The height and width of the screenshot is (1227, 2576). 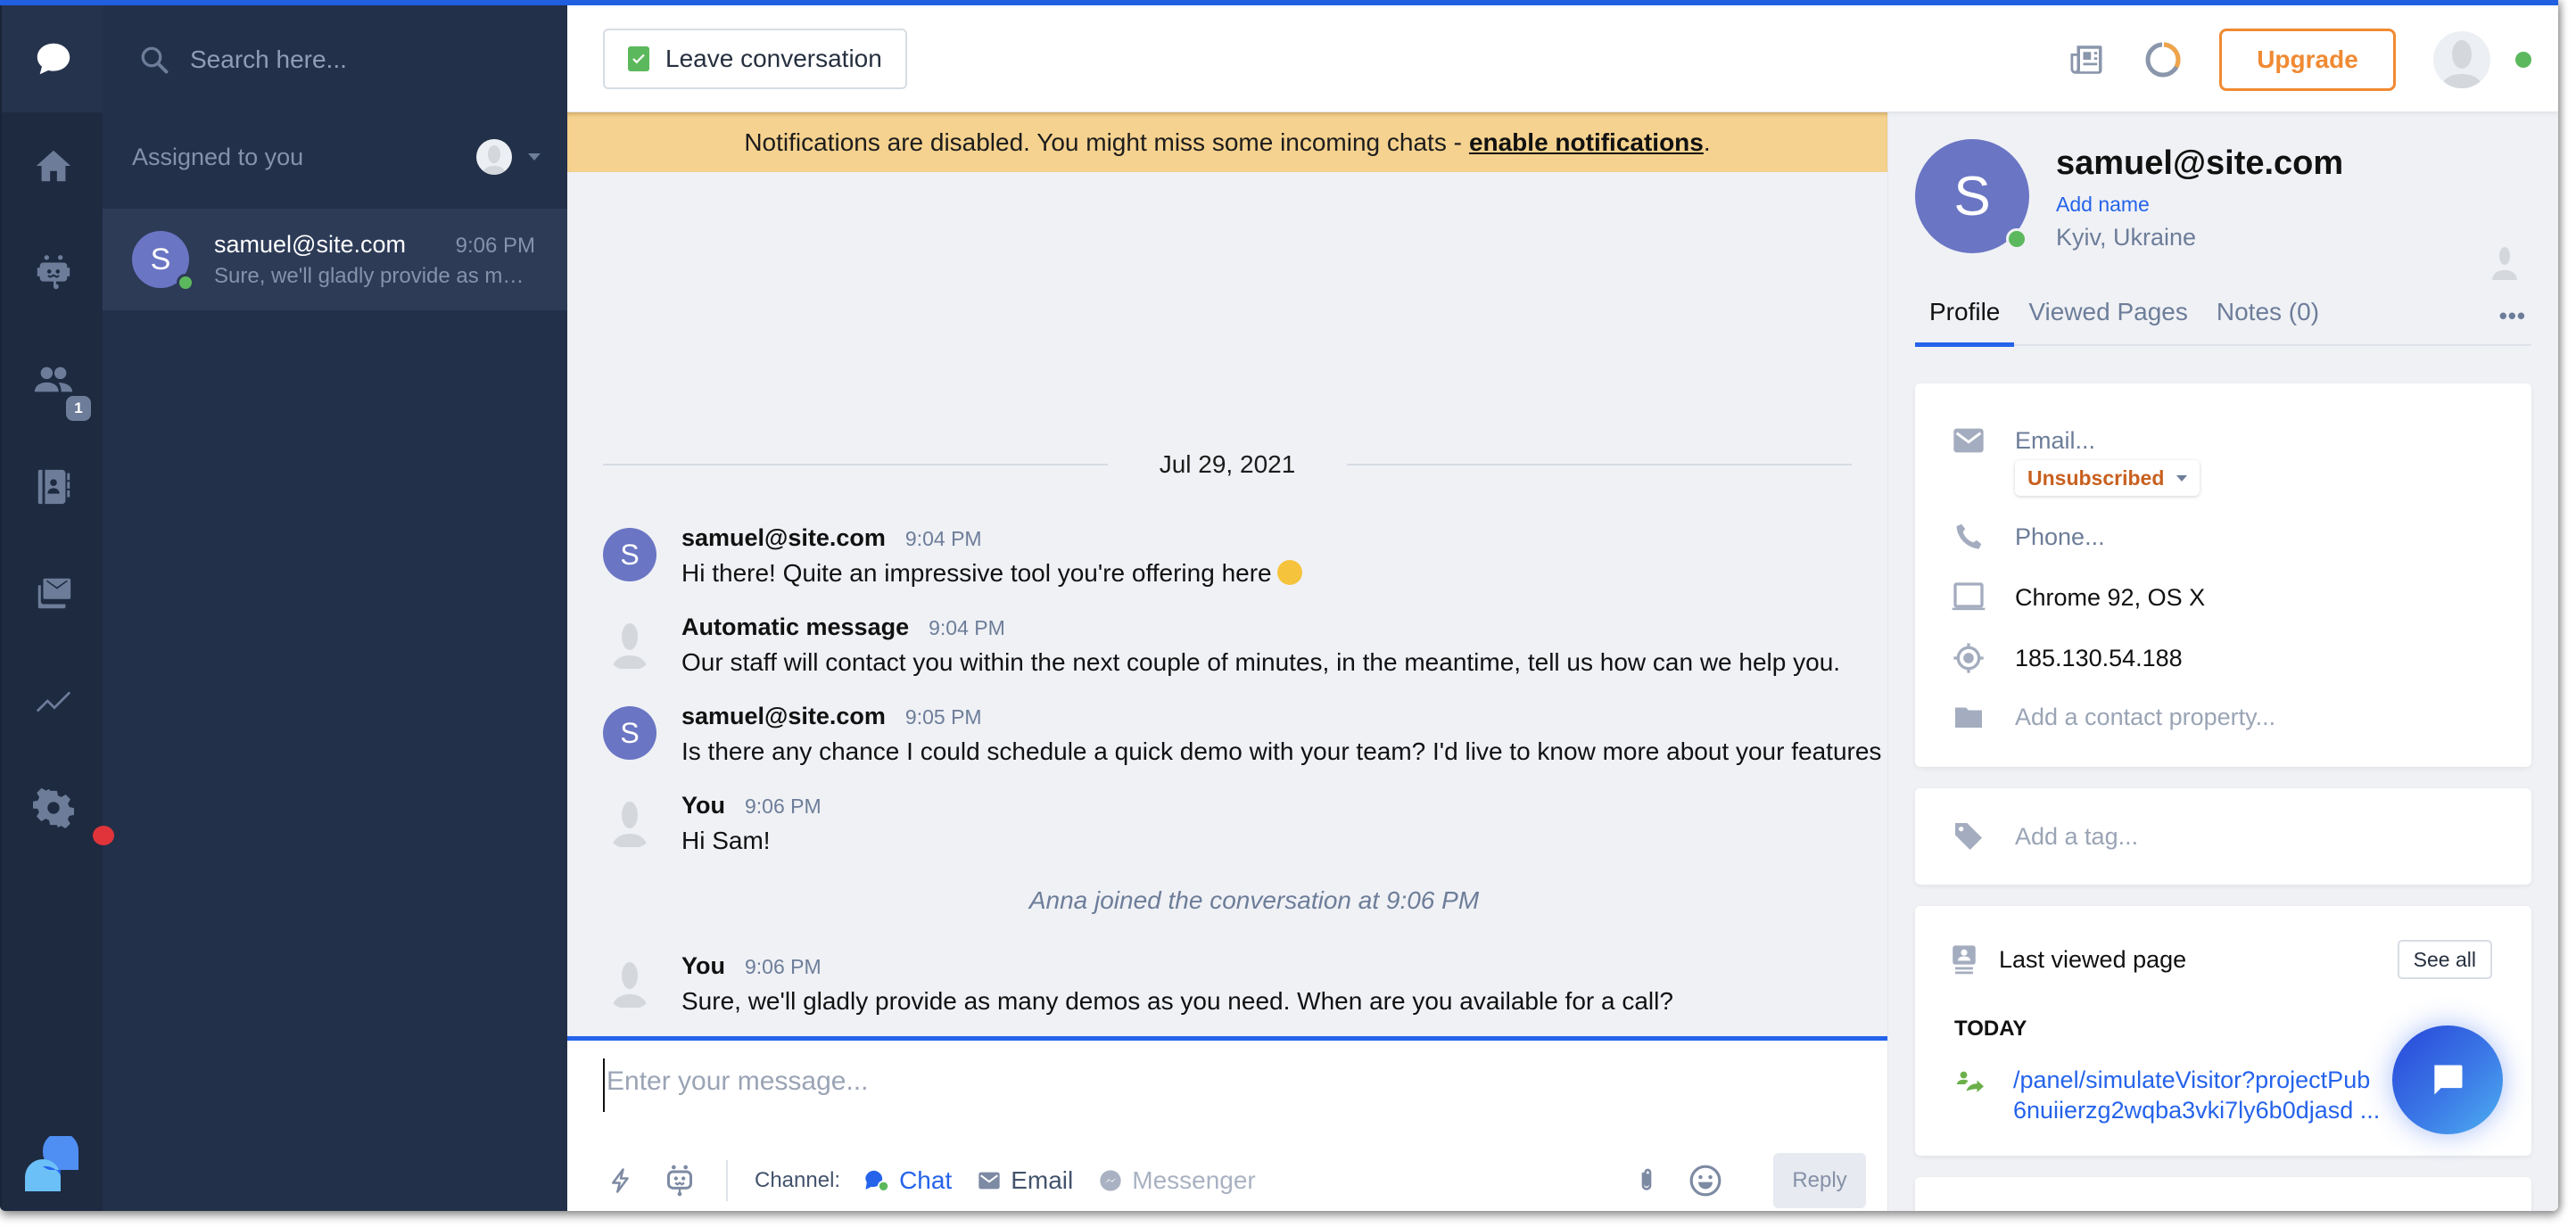 What do you see at coordinates (1042, 1180) in the screenshot?
I see `channel-email-label: Email` at bounding box center [1042, 1180].